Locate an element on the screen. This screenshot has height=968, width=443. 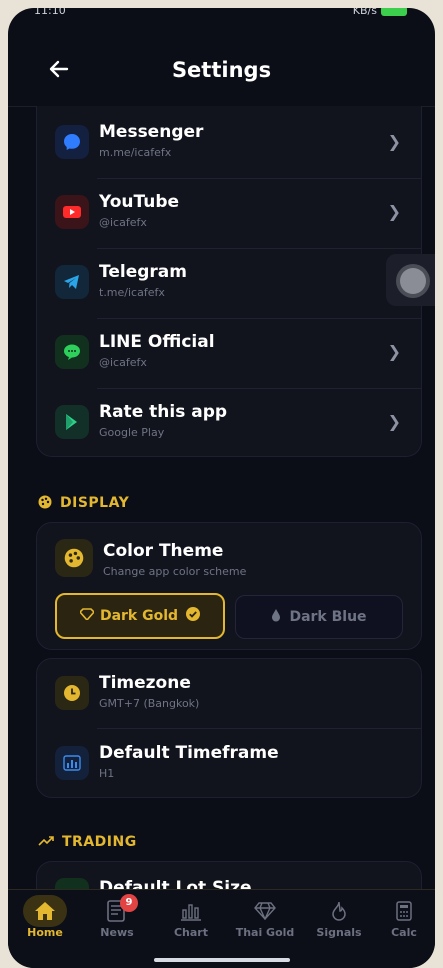
youtube-sub: @icafefx is located at coordinates (123, 222).